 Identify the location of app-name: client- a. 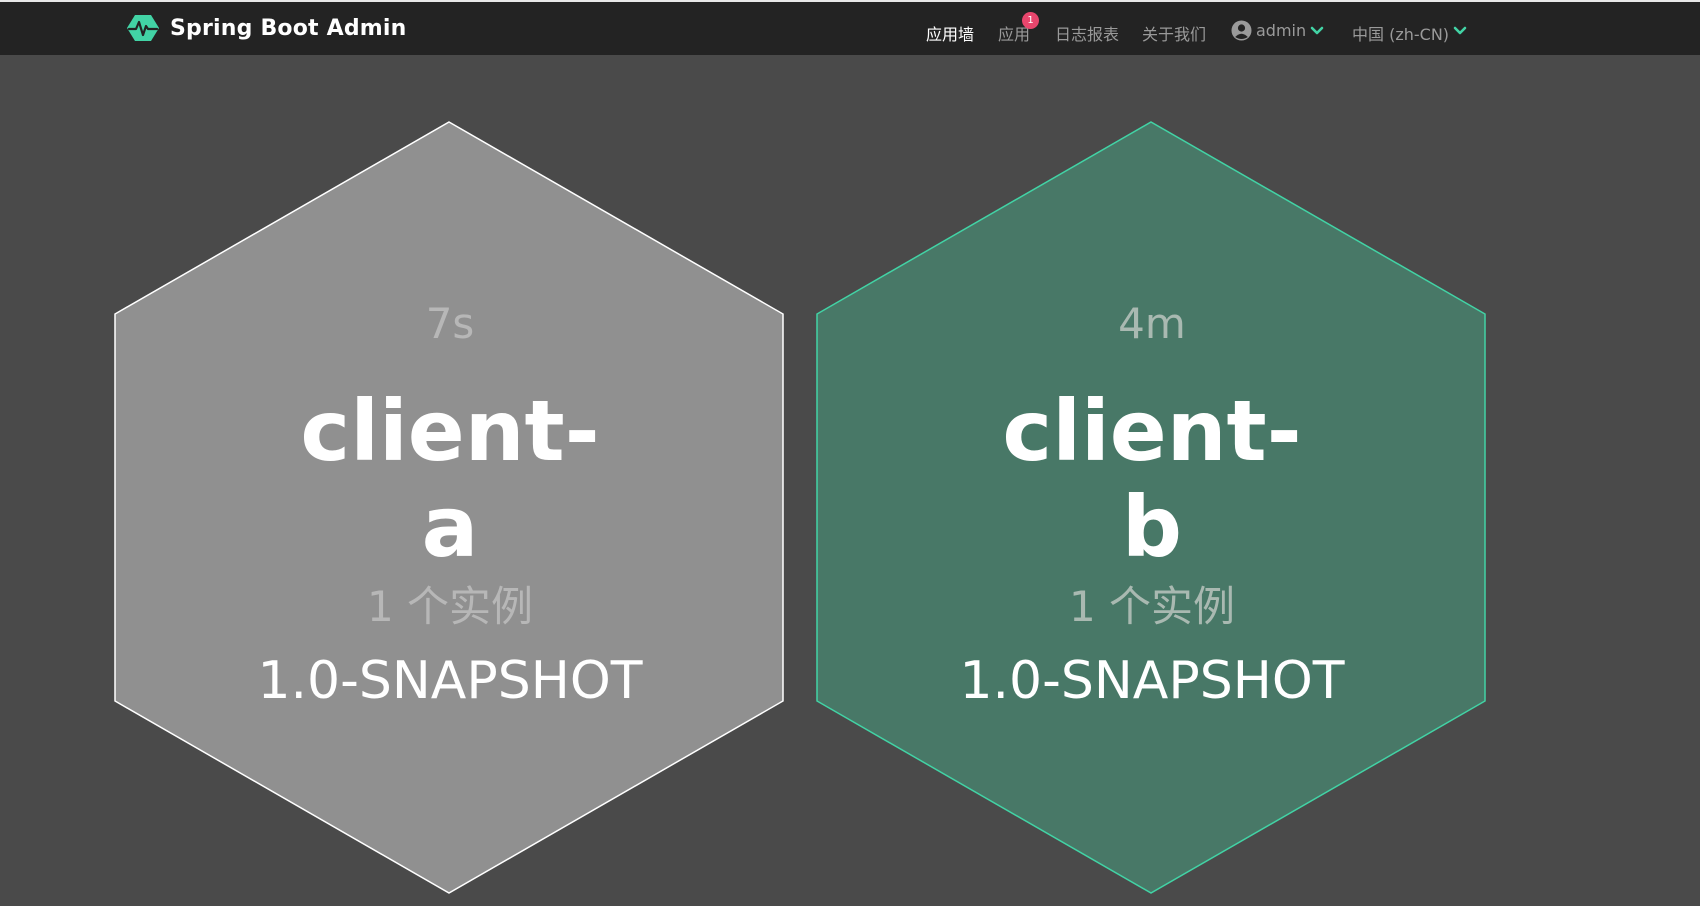
(450, 479).